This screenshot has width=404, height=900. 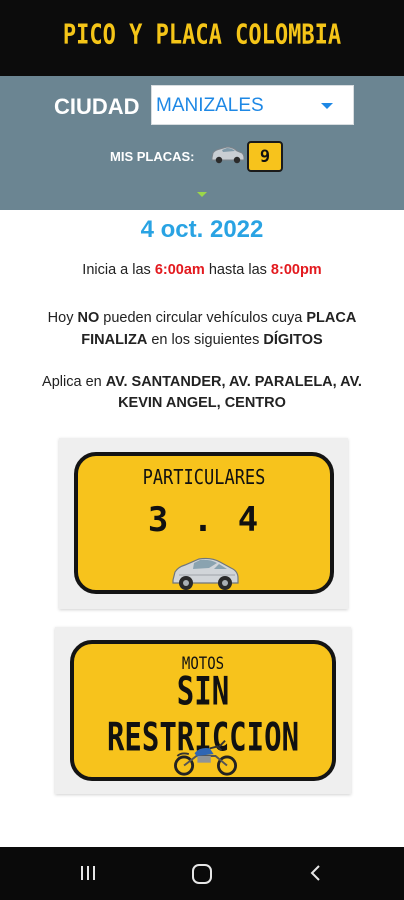 I want to click on city-panel: CIUDAD MANIZALES MIS PLACAS: 9, so click(x=202, y=143).